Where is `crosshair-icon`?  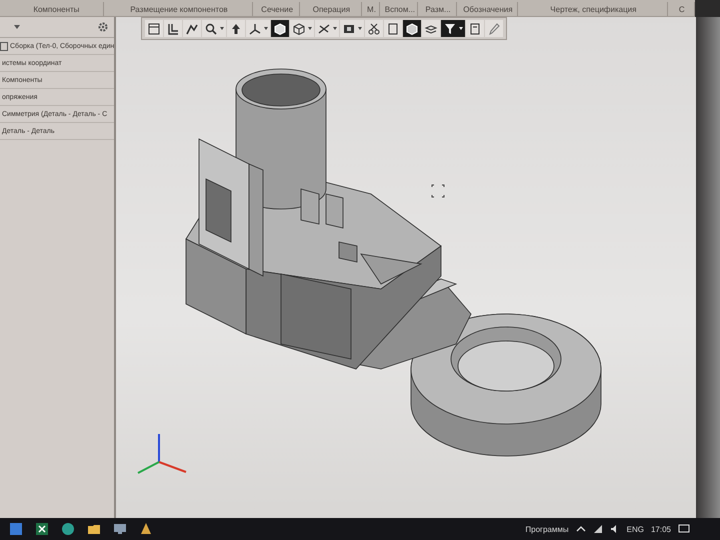
crosshair-icon is located at coordinates (438, 191).